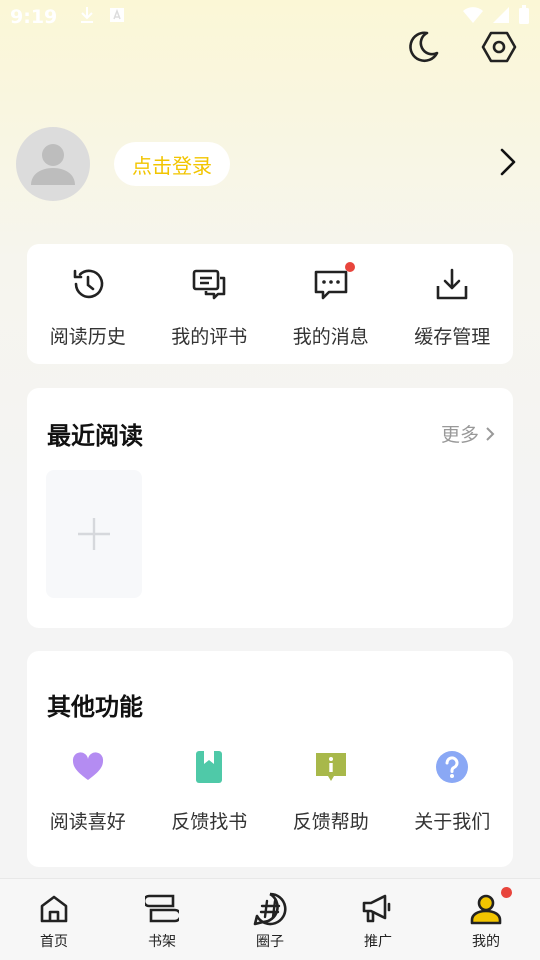 The image size is (540, 960). I want to click on add-book-button, so click(94, 534).